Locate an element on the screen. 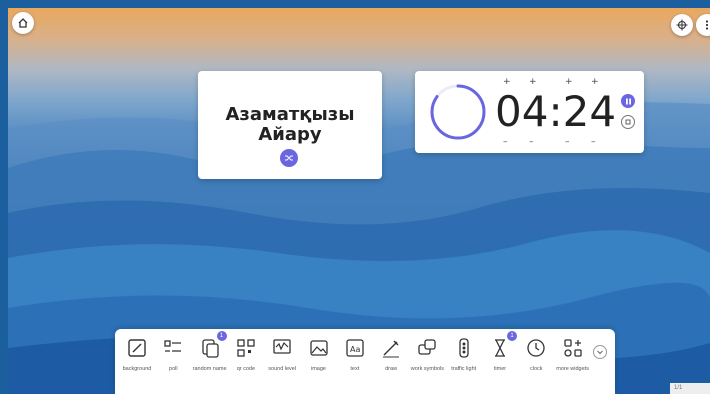 The width and height of the screenshot is (710, 394). toolbar-item-draw: draw is located at coordinates (391, 355).